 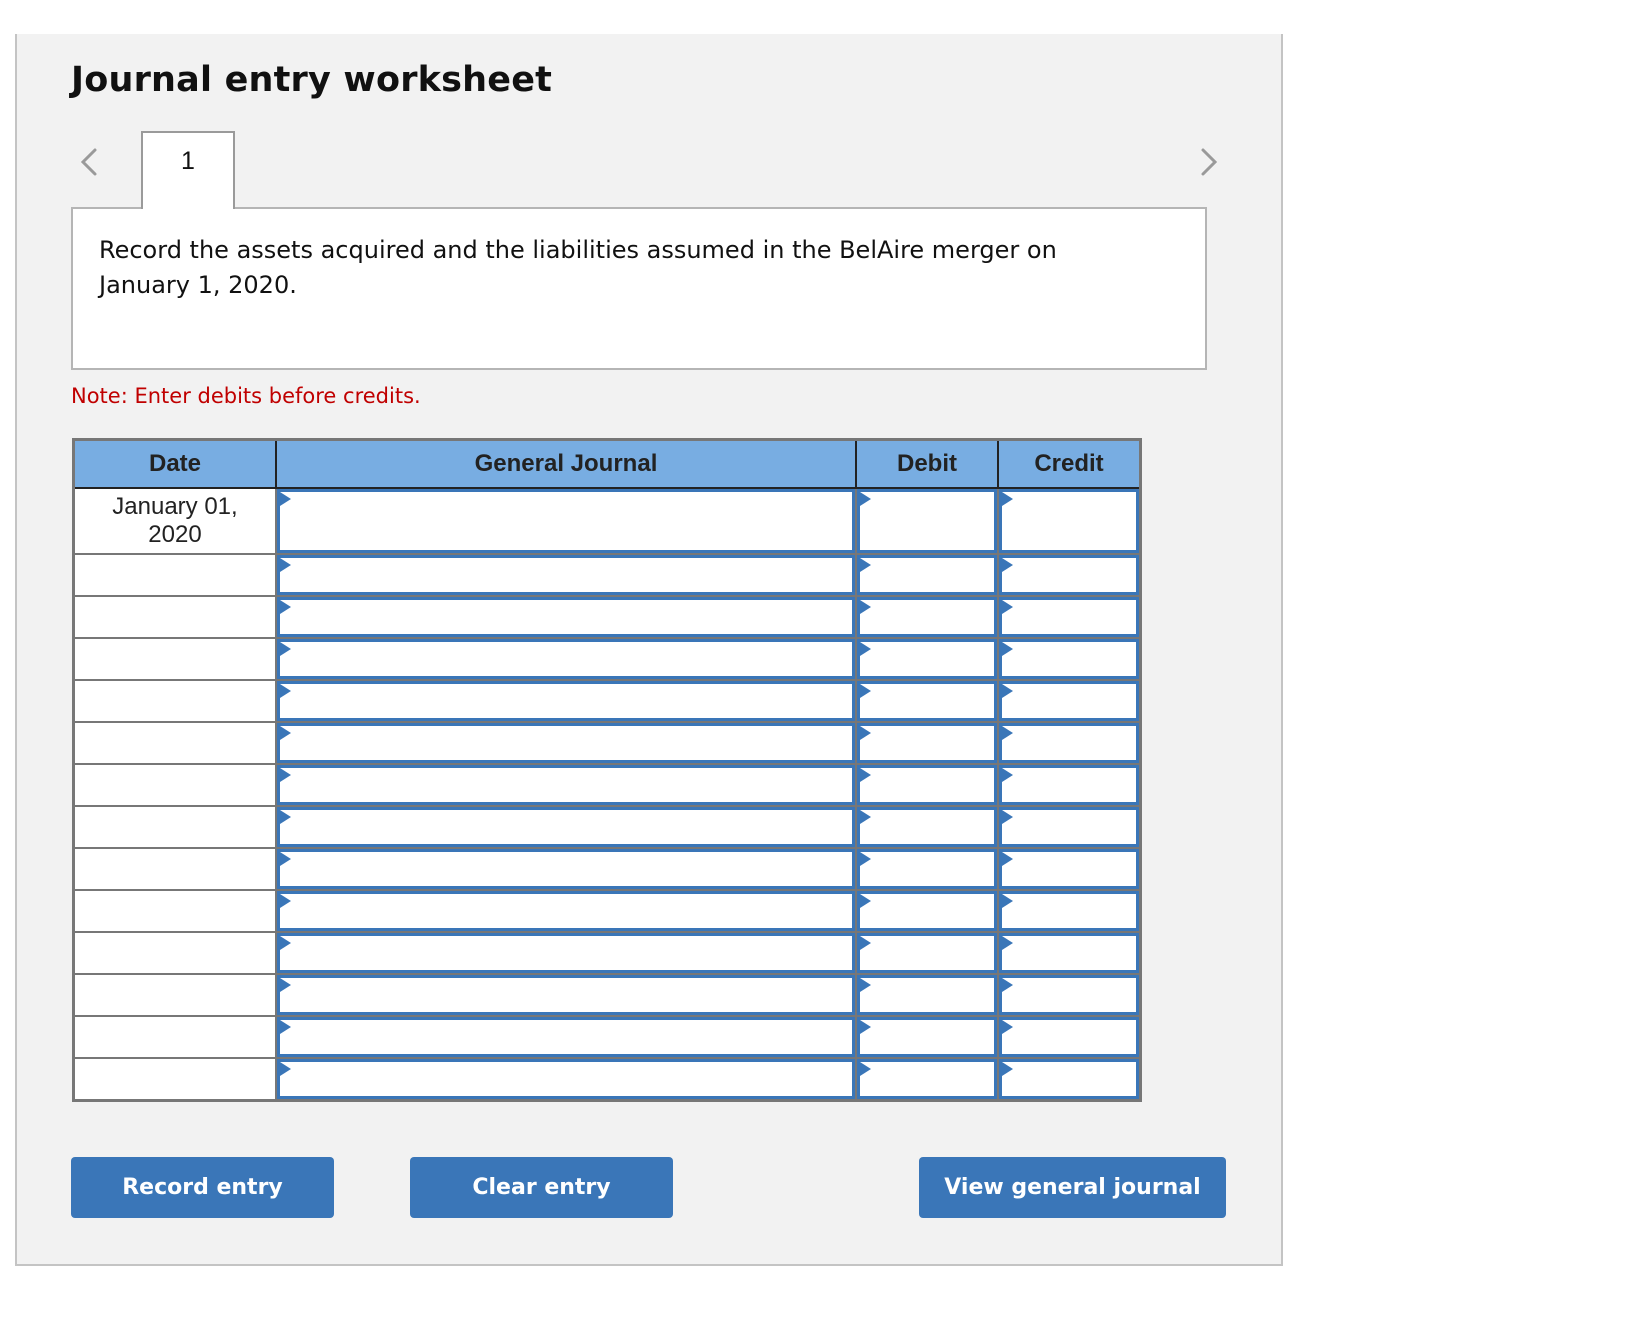 I want to click on view-general-journal-button: View general journal, so click(x=1072, y=1187).